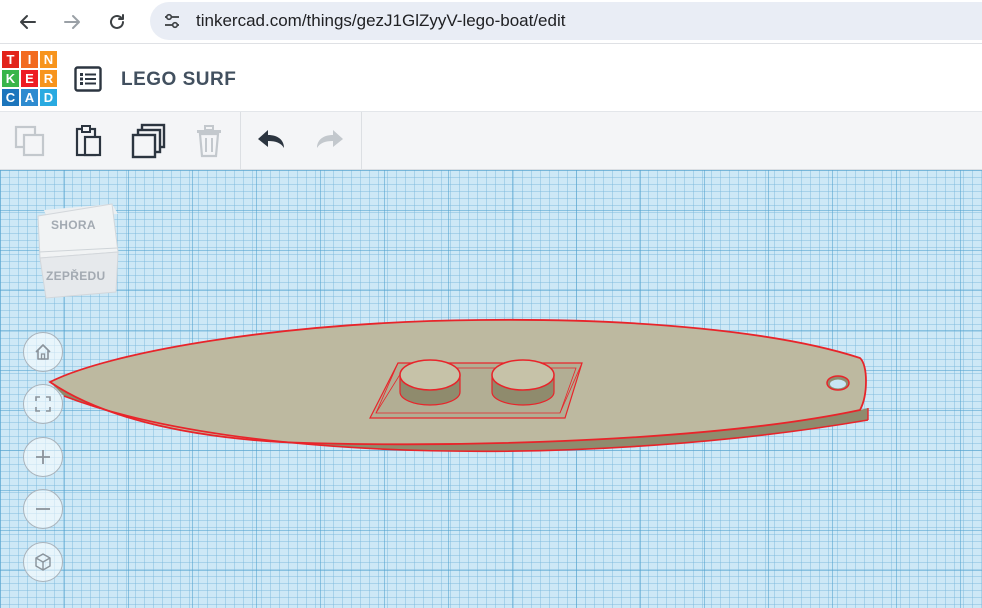 The height and width of the screenshot is (608, 982). Describe the element at coordinates (838, 384) in the screenshot. I see `leash-hole-inner` at that location.